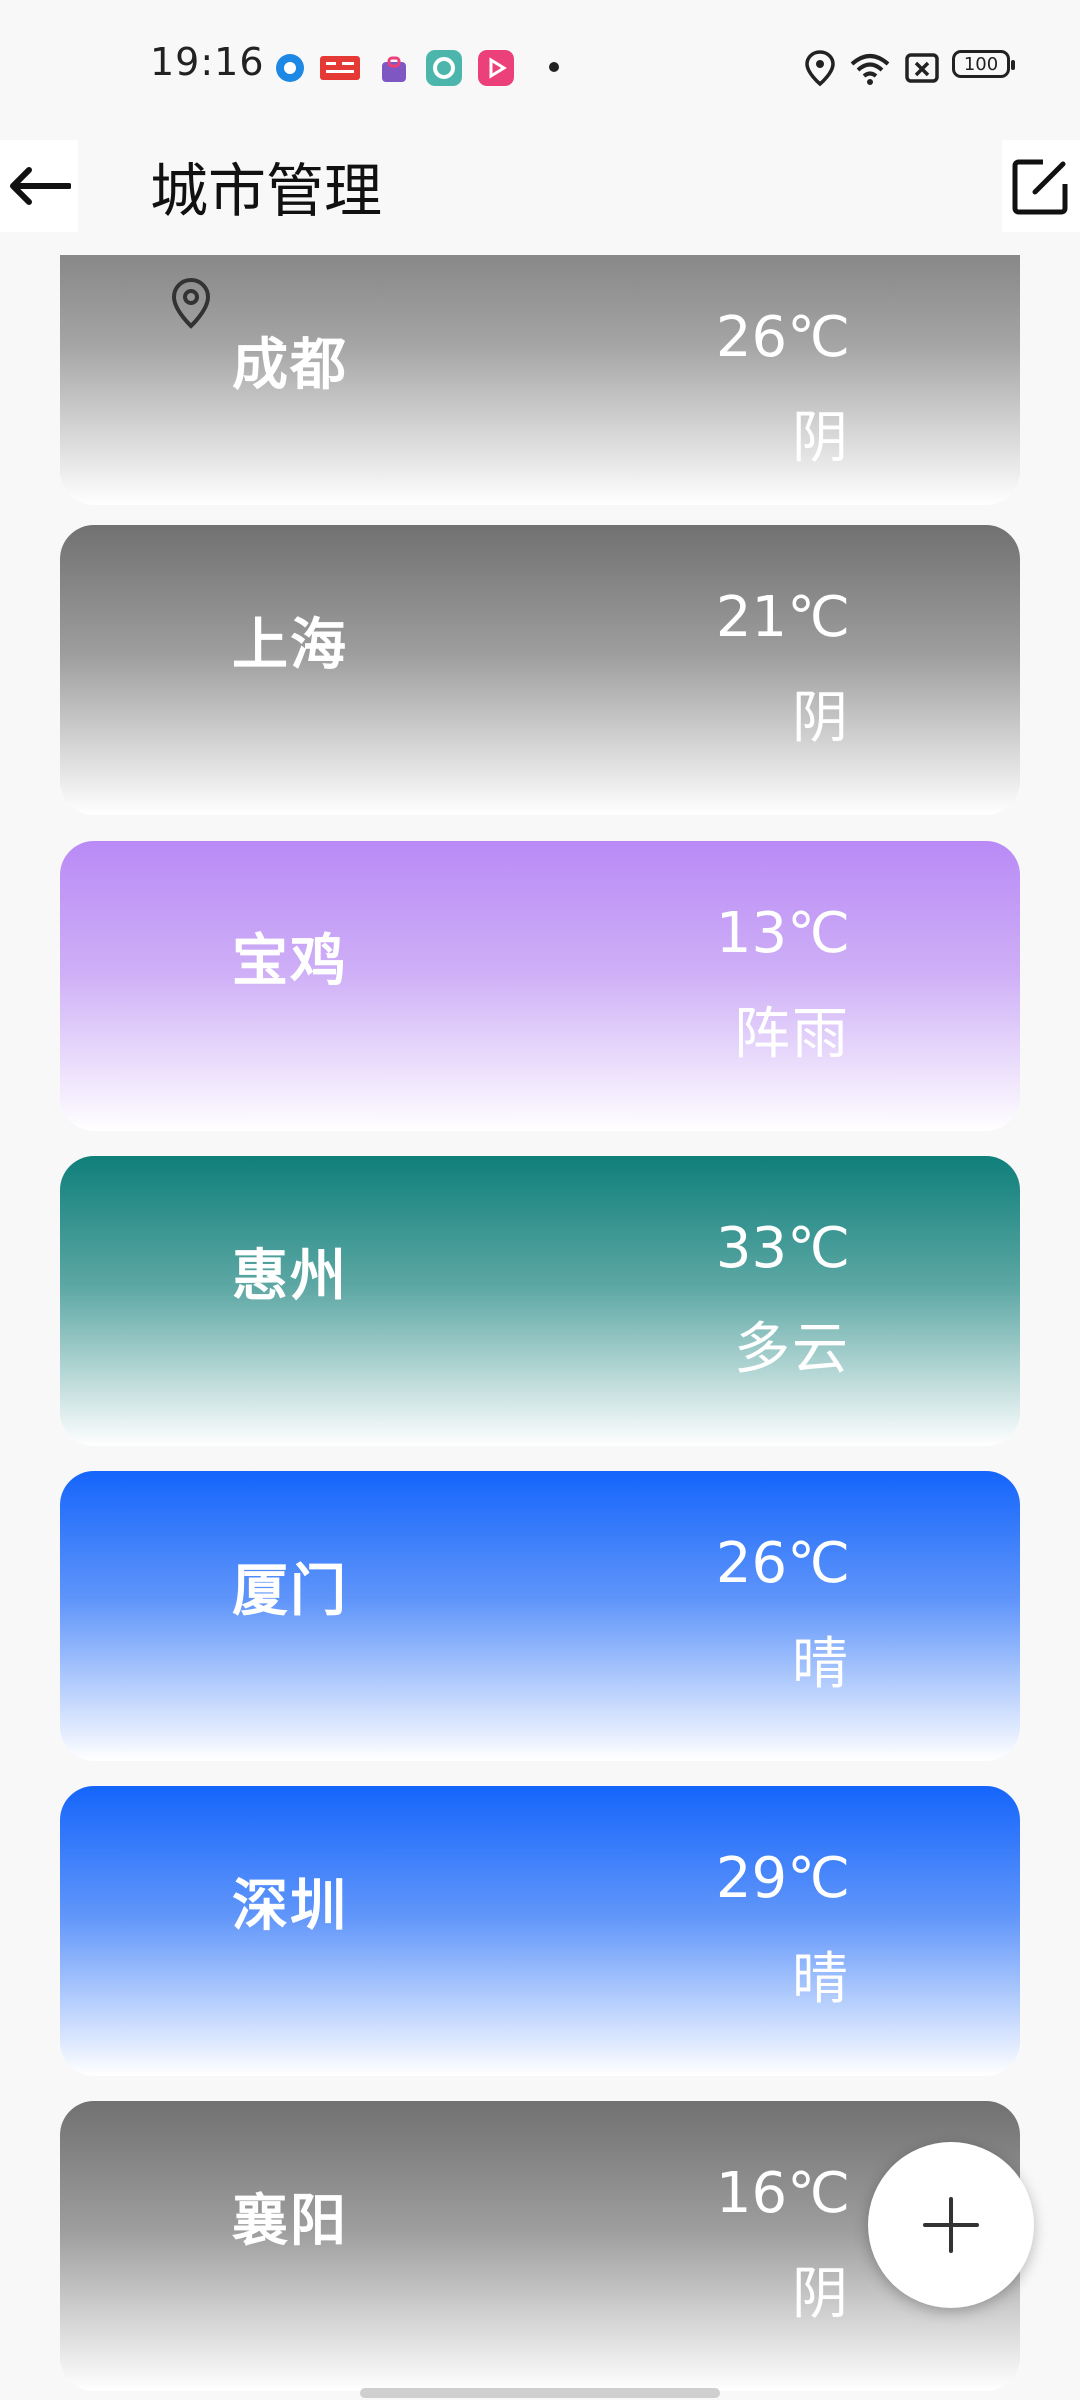 Image resolution: width=1080 pixels, height=2400 pixels. Describe the element at coordinates (540, 1931) in the screenshot. I see `city-card: 深圳 29℃ 晴` at that location.